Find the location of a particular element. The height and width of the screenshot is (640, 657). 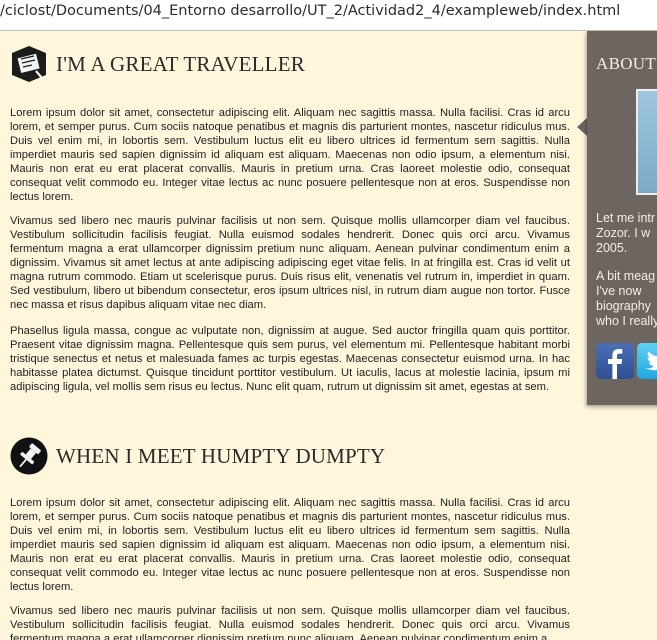

post-title: WHEN I MEET HUMPTY DUMPTY is located at coordinates (221, 456).